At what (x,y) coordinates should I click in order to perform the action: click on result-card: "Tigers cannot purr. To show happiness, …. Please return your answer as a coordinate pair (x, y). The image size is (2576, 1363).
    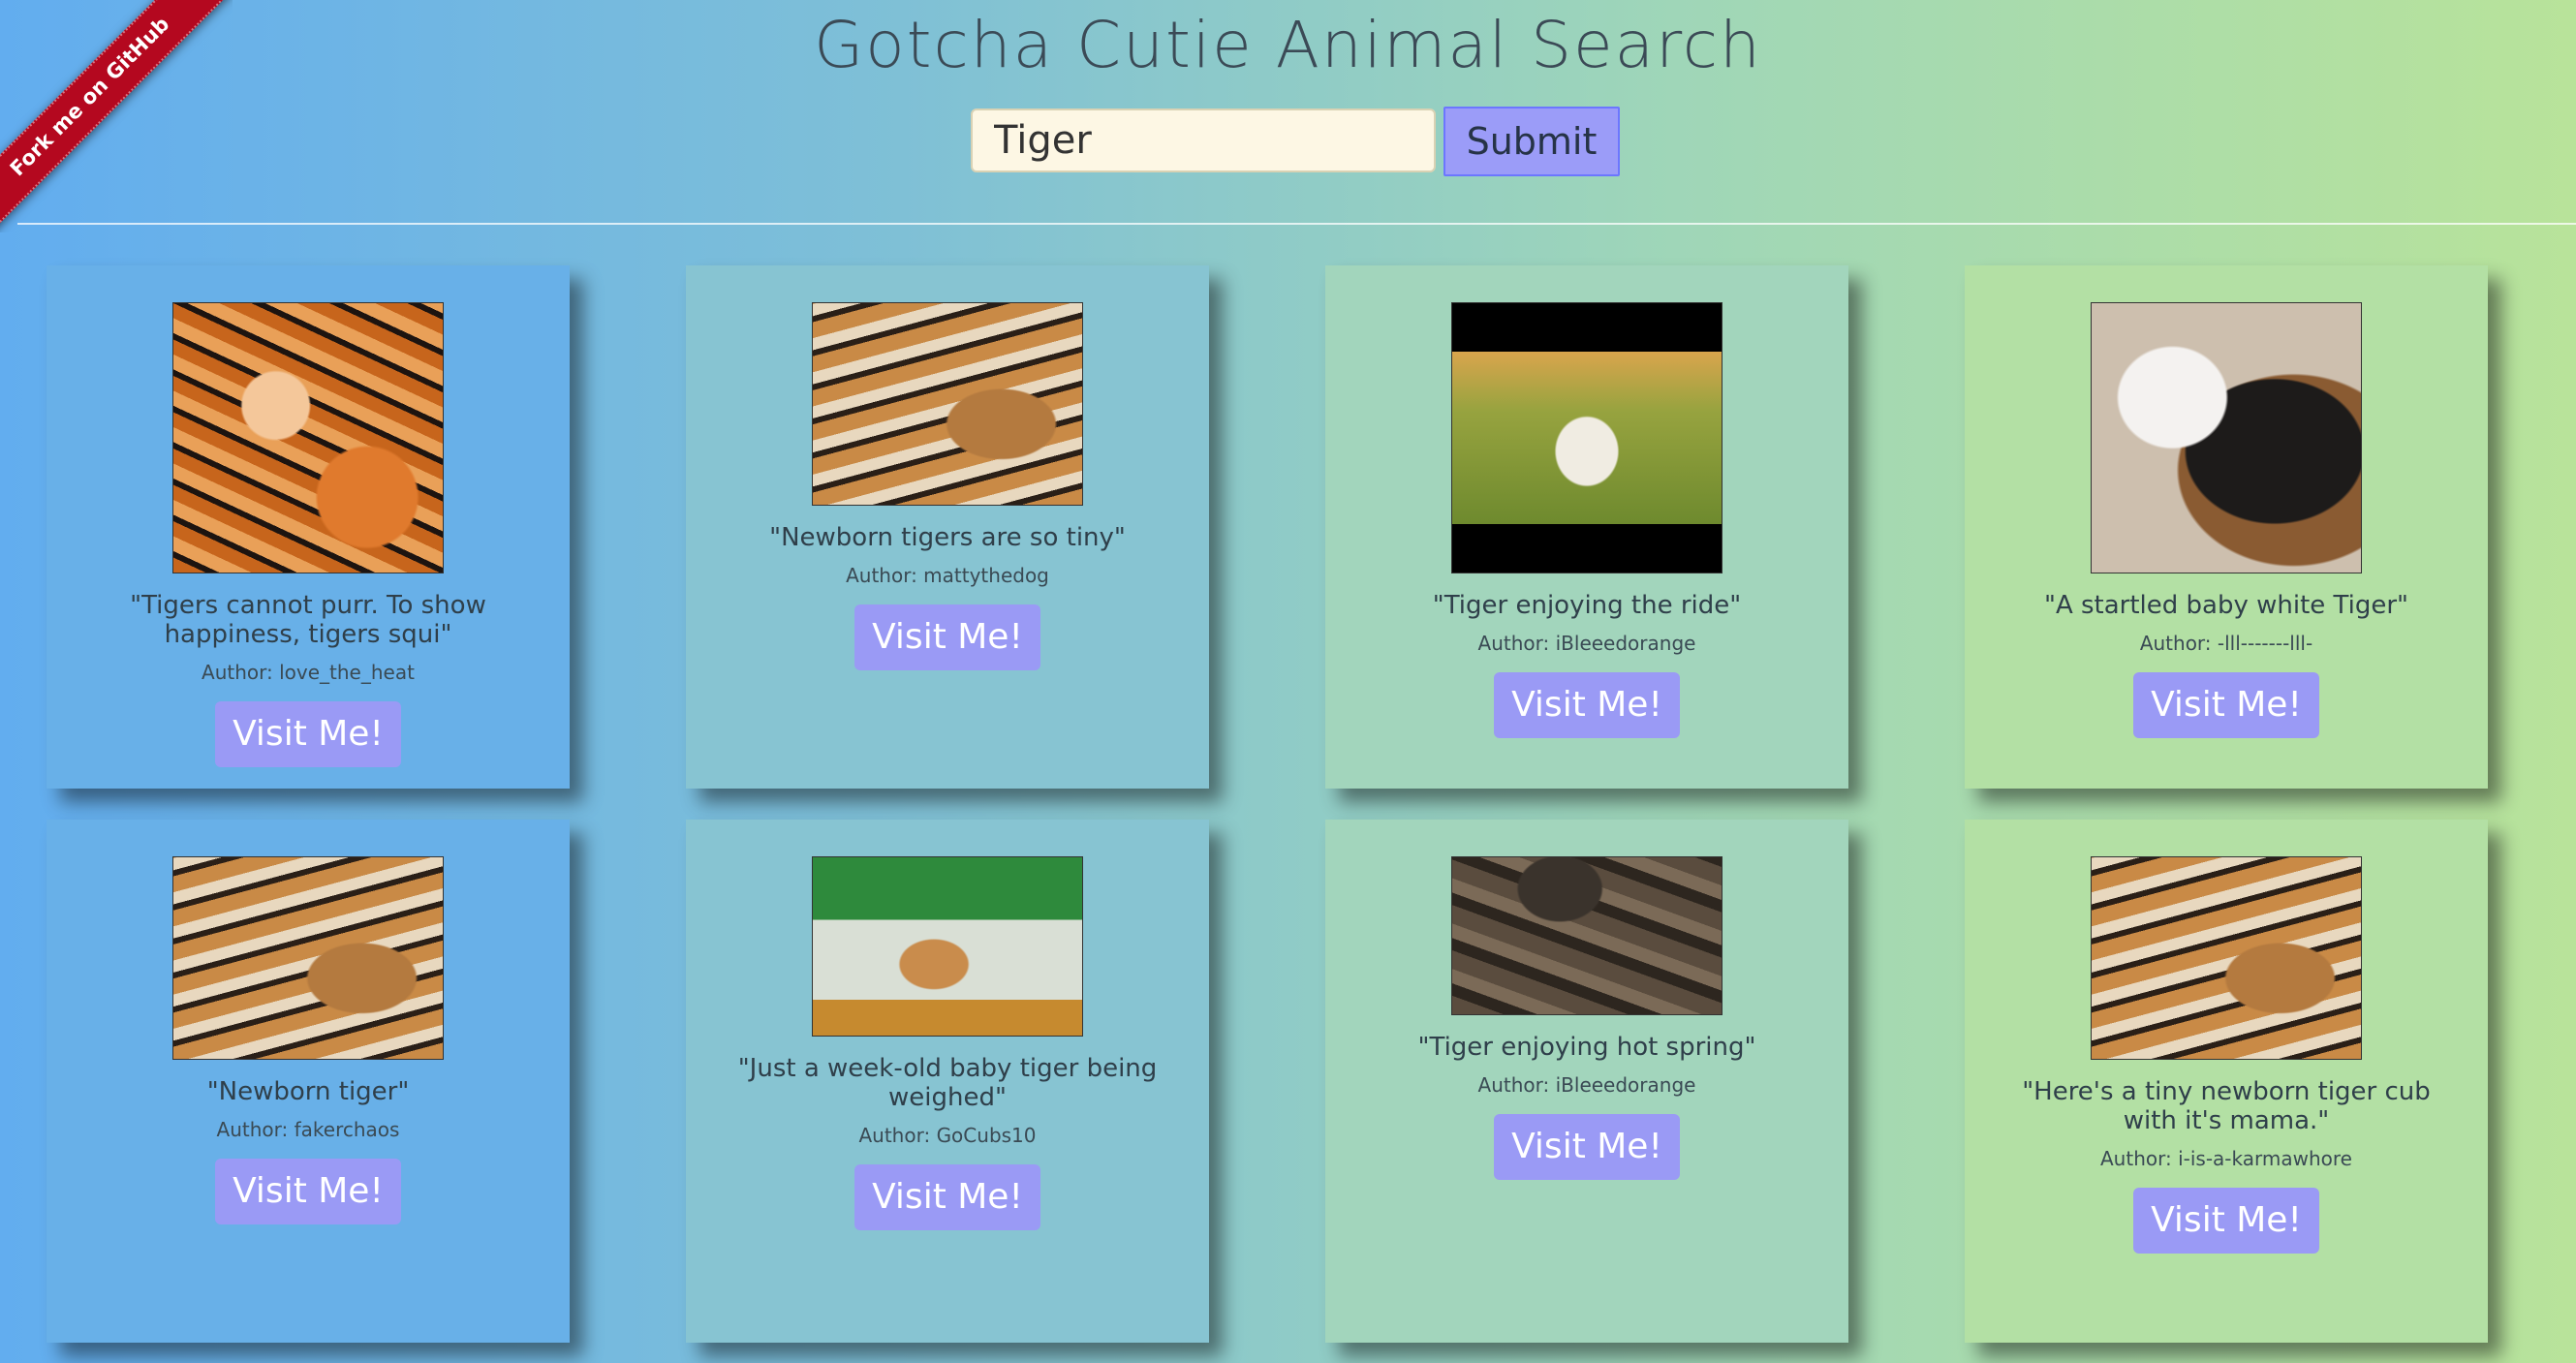
    Looking at the image, I should click on (308, 527).